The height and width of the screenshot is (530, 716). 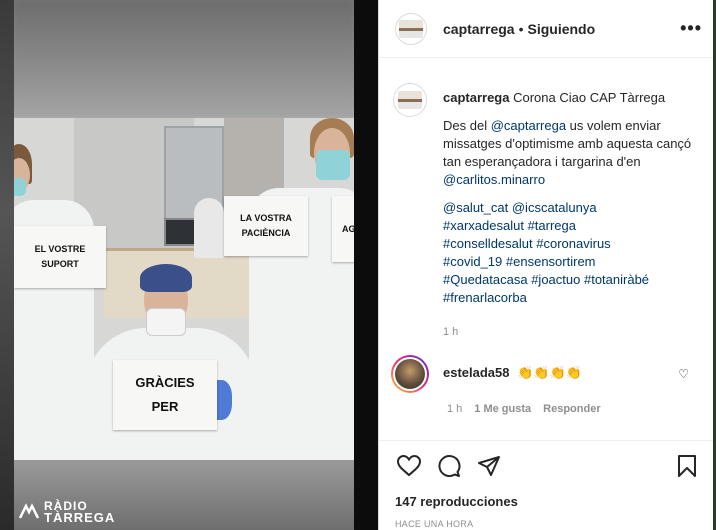 What do you see at coordinates (555, 279) in the screenshot?
I see `tag: #joactuo` at bounding box center [555, 279].